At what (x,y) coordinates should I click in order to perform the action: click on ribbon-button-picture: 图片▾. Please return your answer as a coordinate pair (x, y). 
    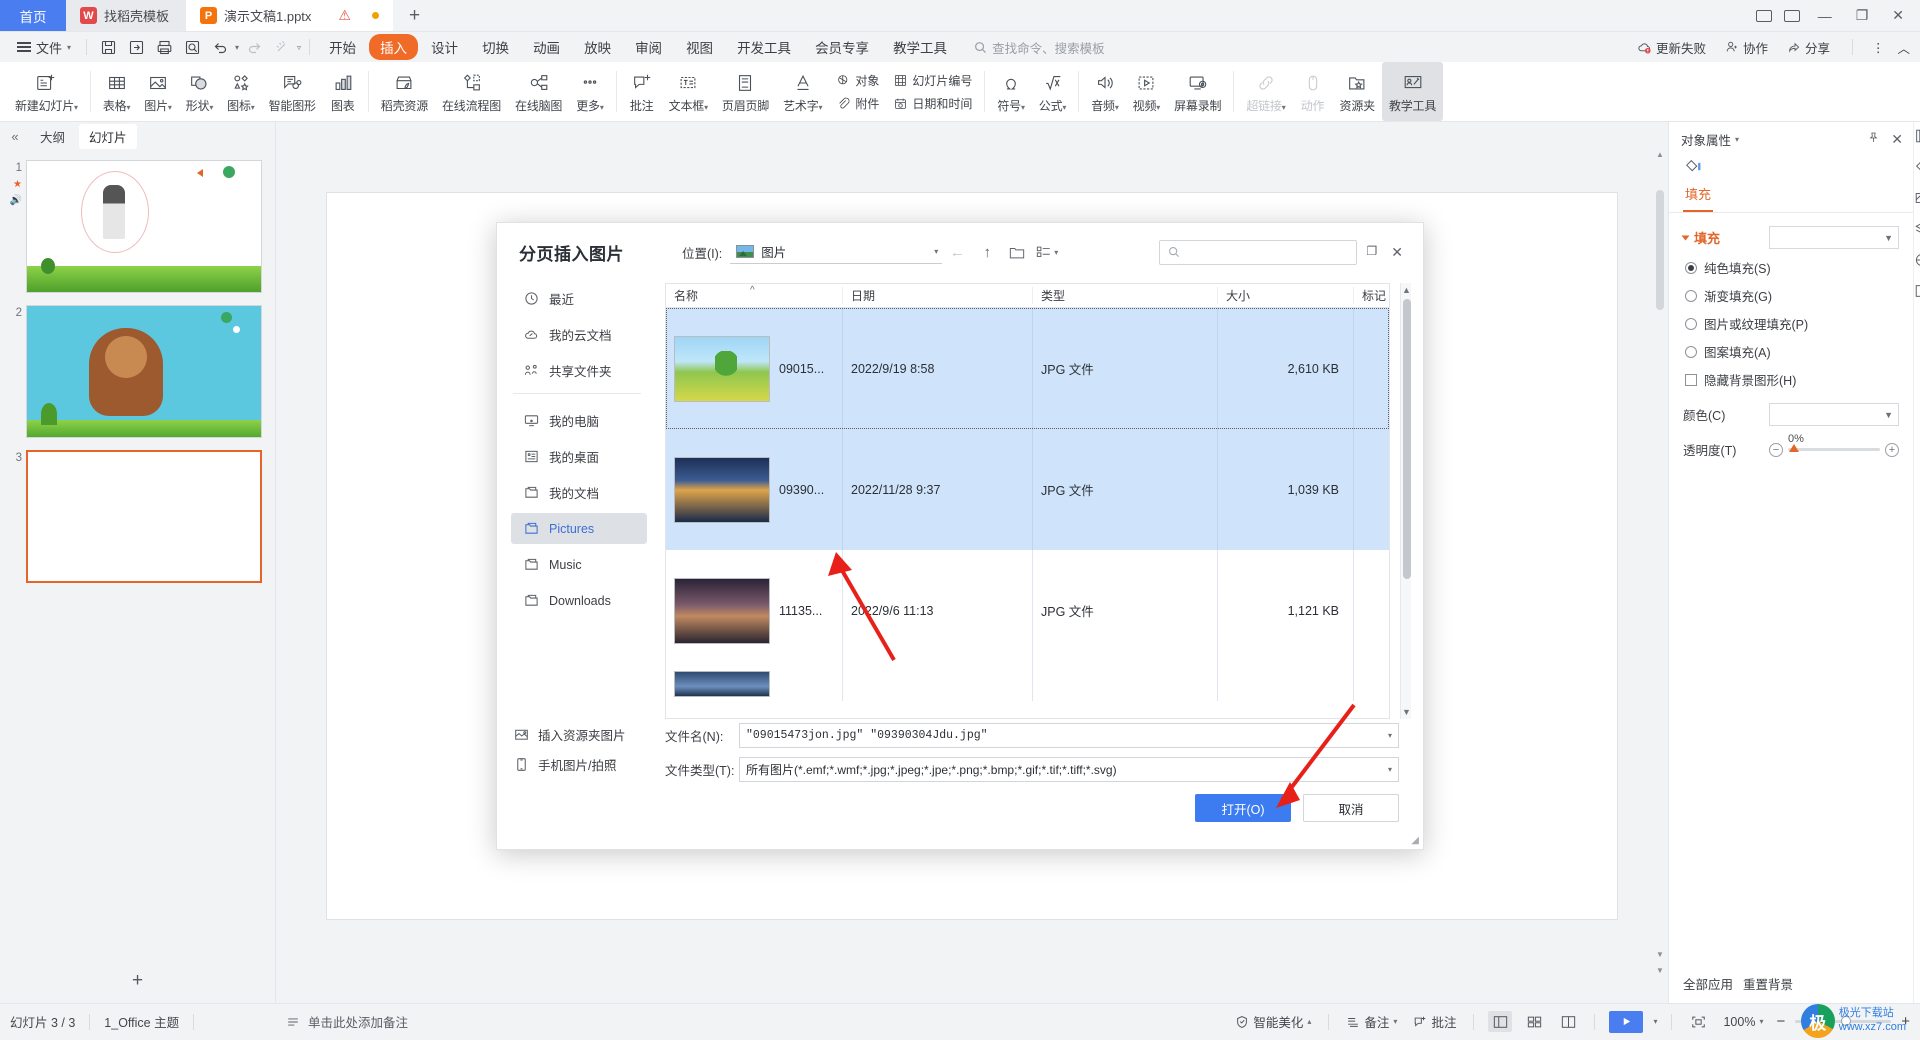
    Looking at the image, I should click on (157, 91).